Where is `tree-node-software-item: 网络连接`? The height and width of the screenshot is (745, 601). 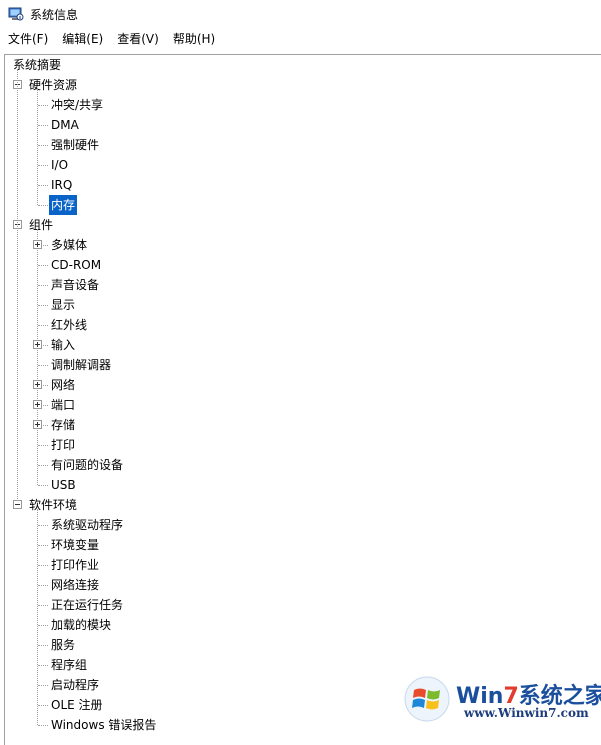
tree-node-software-item: 网络连接 is located at coordinates (75, 585).